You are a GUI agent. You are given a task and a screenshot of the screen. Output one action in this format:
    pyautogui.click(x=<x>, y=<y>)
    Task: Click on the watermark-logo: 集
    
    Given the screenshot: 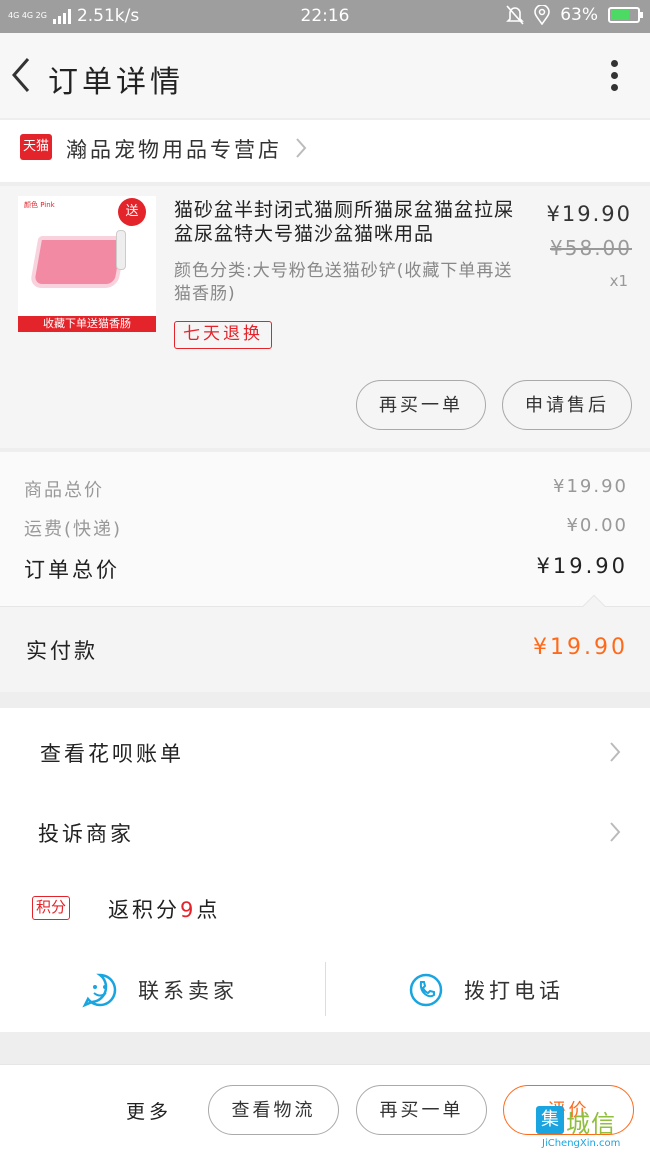 What is the action you would take?
    pyautogui.click(x=550, y=1120)
    